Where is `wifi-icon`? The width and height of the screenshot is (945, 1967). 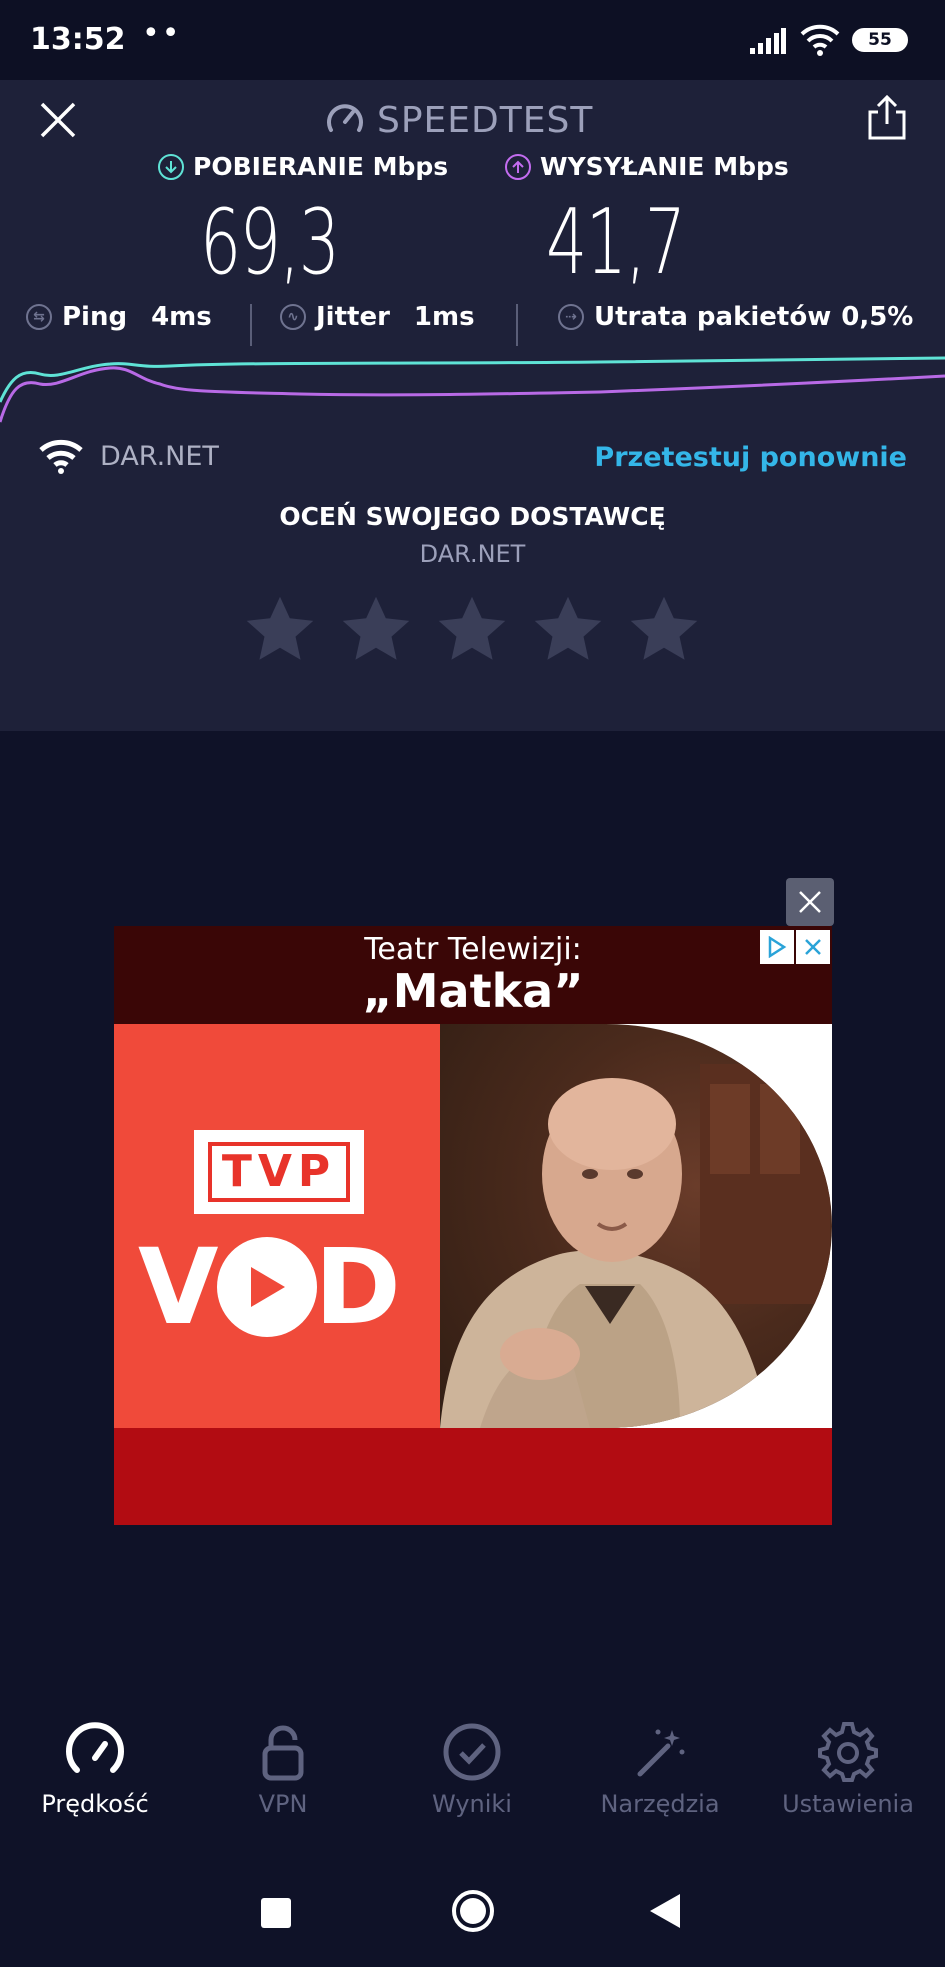
wifi-icon is located at coordinates (61, 456).